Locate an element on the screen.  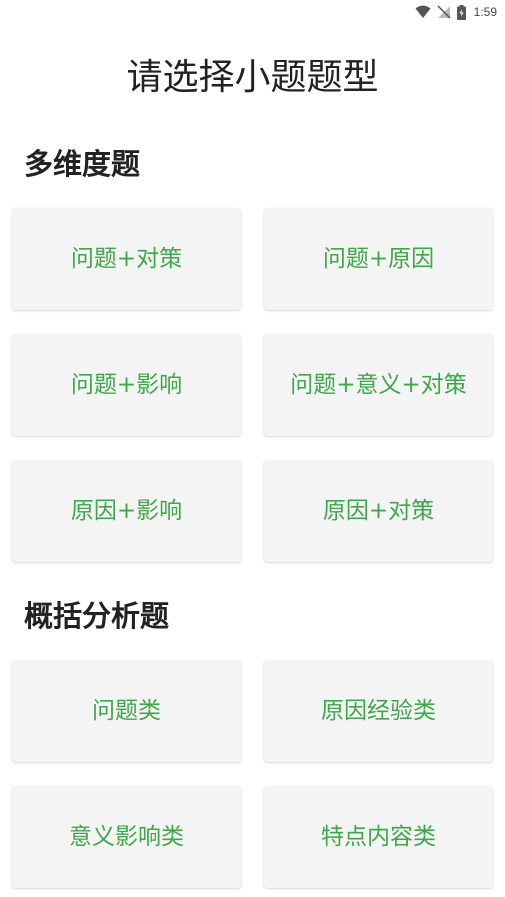
type-card-feature-content-type: 特点内容类 is located at coordinates (378, 837).